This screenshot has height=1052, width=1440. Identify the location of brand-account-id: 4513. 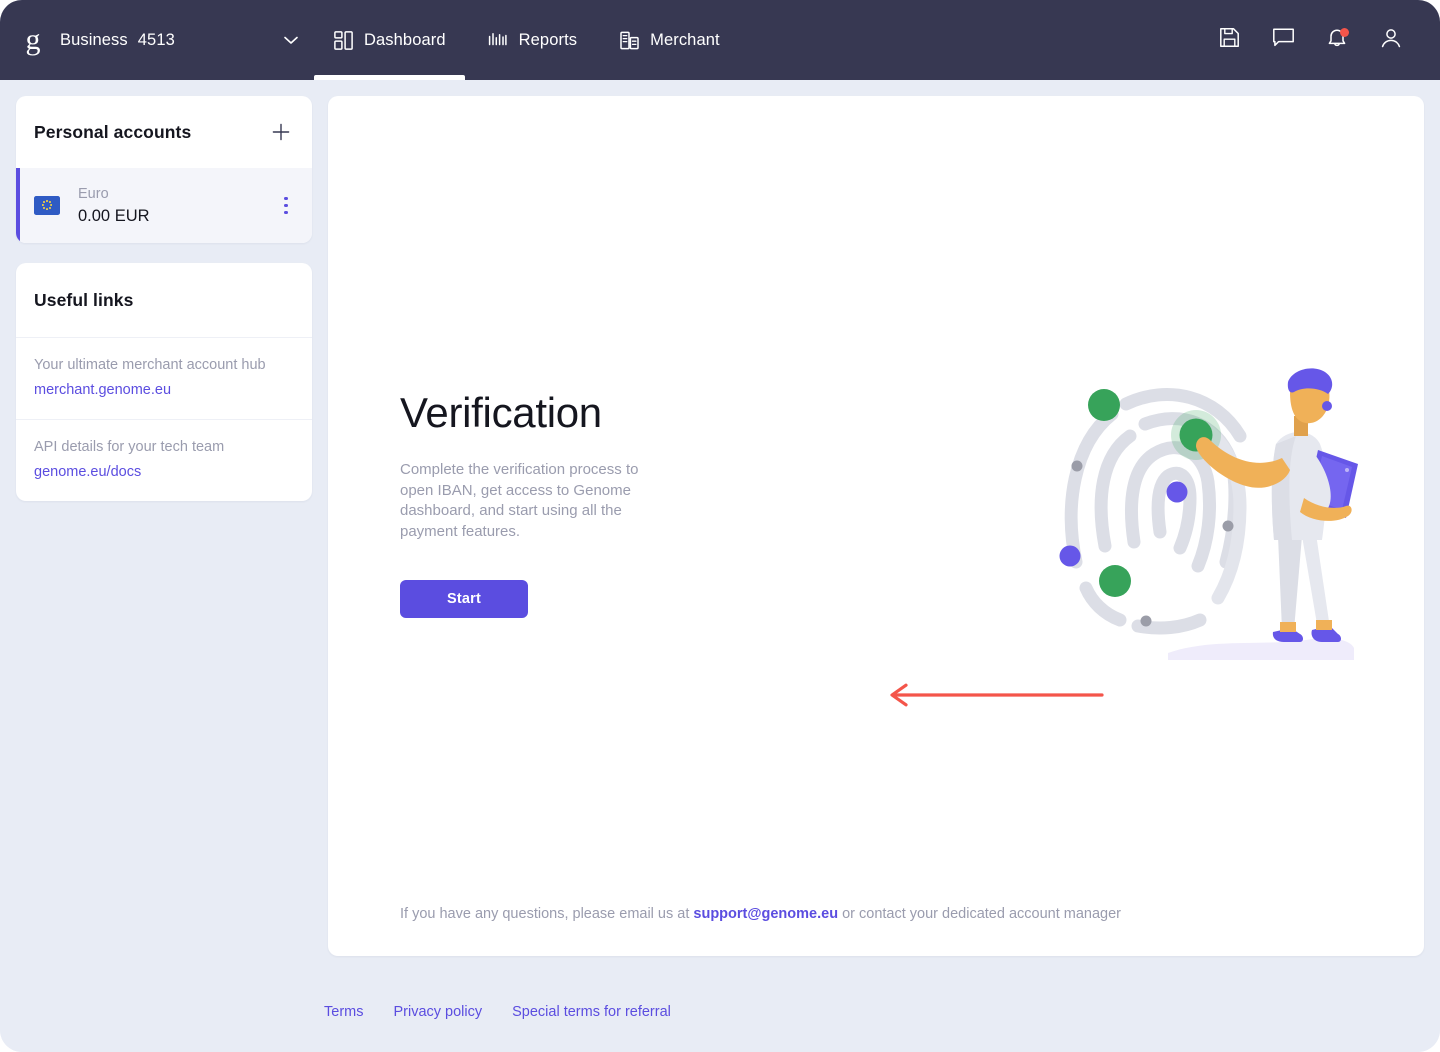
(156, 39).